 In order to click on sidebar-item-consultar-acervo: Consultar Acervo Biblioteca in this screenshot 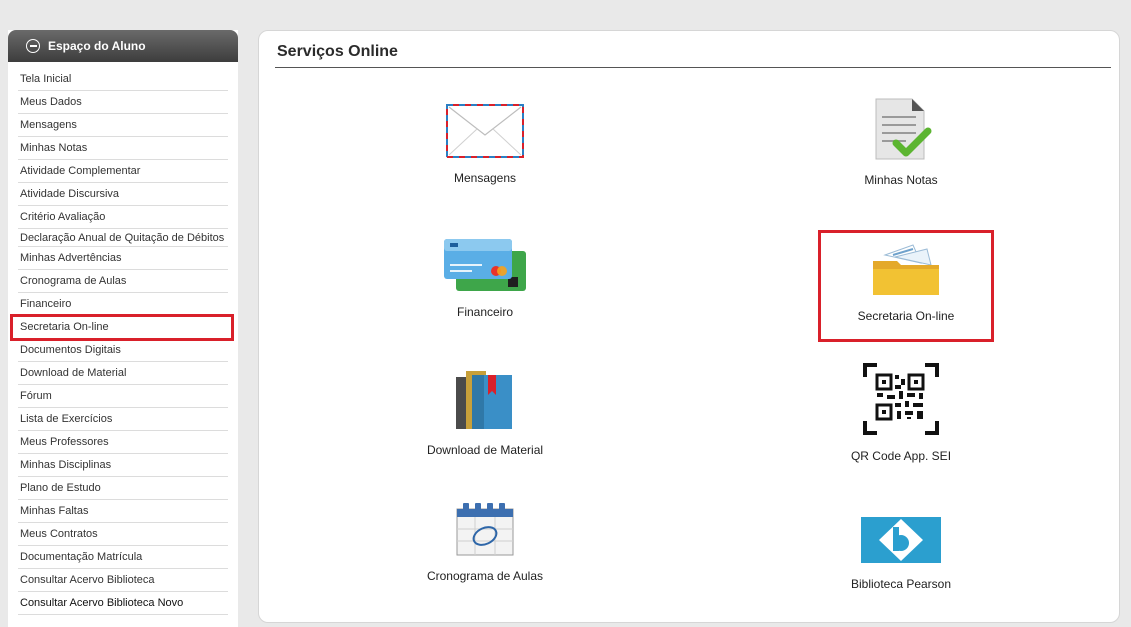, I will do `click(123, 580)`.